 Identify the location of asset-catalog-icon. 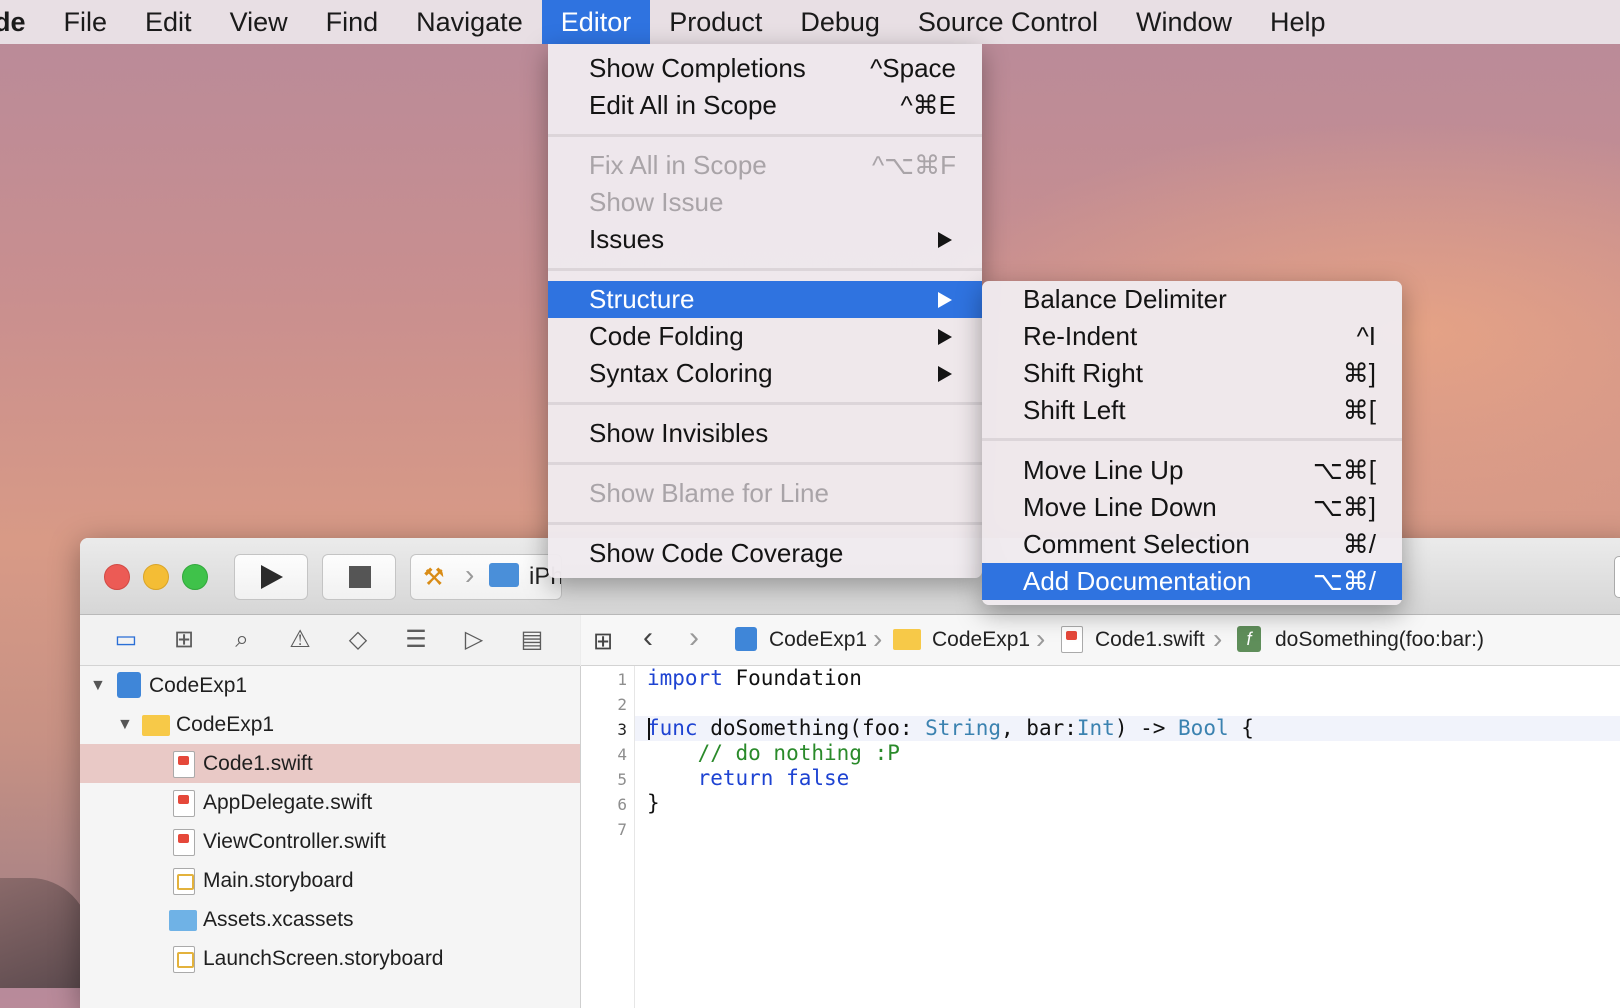
(183, 920).